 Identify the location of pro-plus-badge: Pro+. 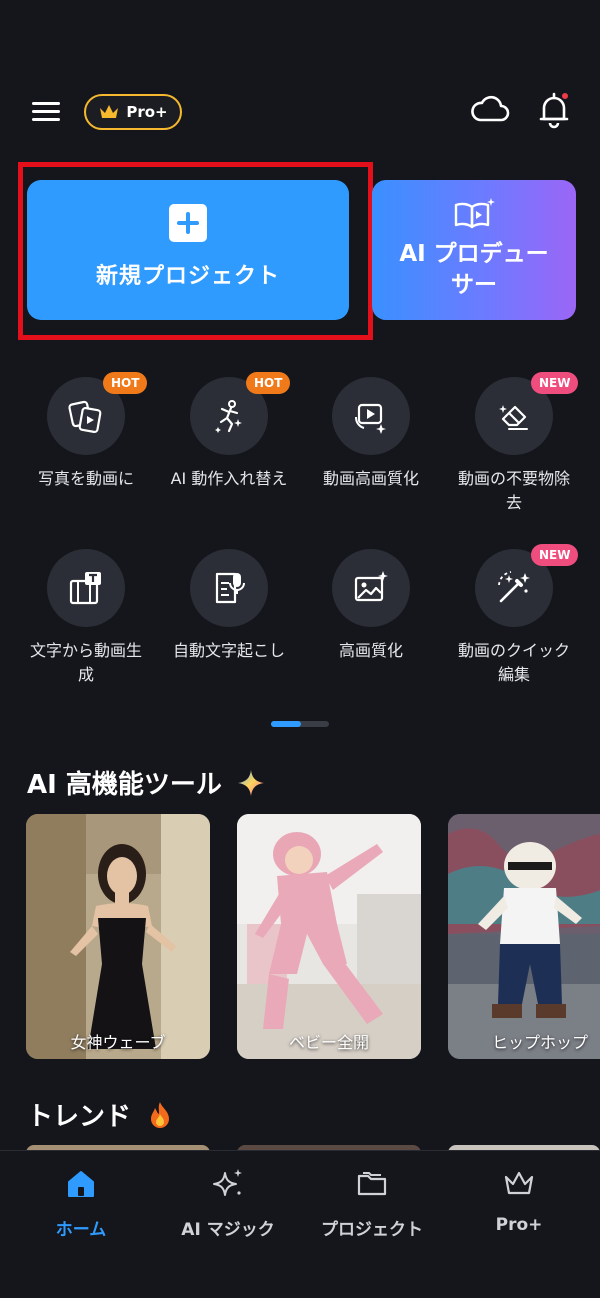
(133, 112).